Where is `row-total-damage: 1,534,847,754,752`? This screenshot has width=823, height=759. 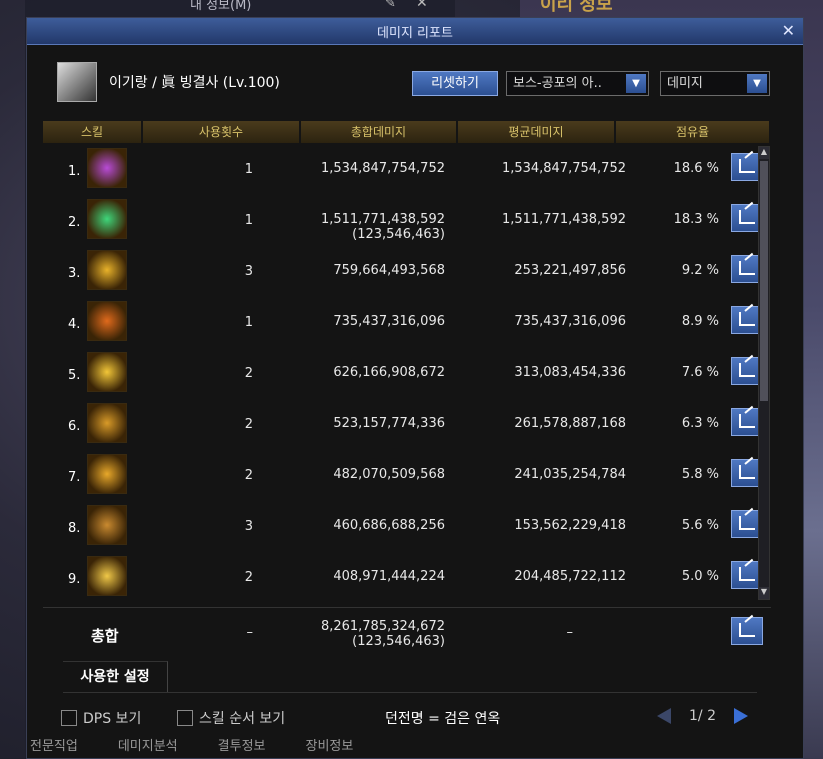 row-total-damage: 1,534,847,754,752 is located at coordinates (354, 168).